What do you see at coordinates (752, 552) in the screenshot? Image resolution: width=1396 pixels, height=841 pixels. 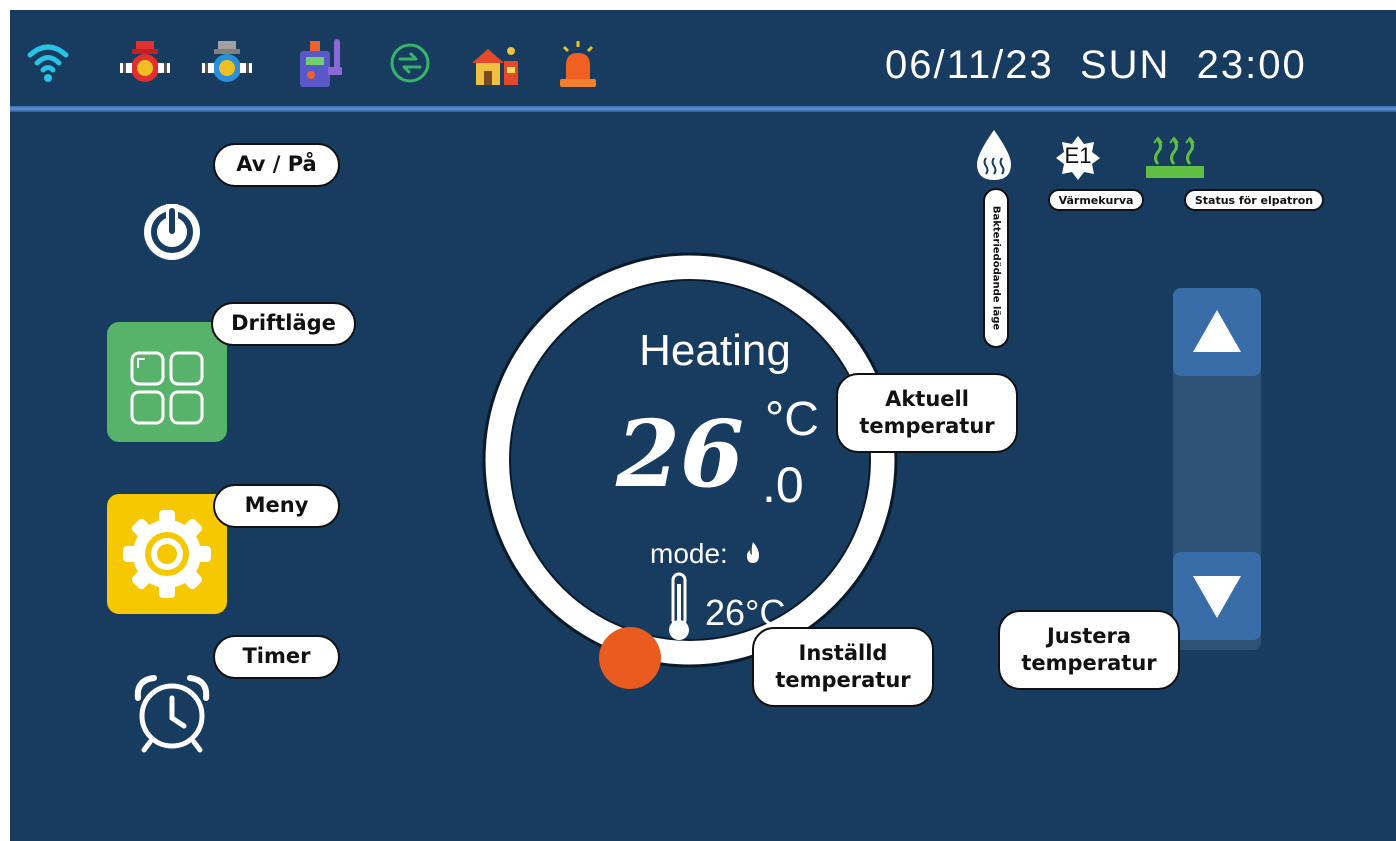 I see `flame-icon` at bounding box center [752, 552].